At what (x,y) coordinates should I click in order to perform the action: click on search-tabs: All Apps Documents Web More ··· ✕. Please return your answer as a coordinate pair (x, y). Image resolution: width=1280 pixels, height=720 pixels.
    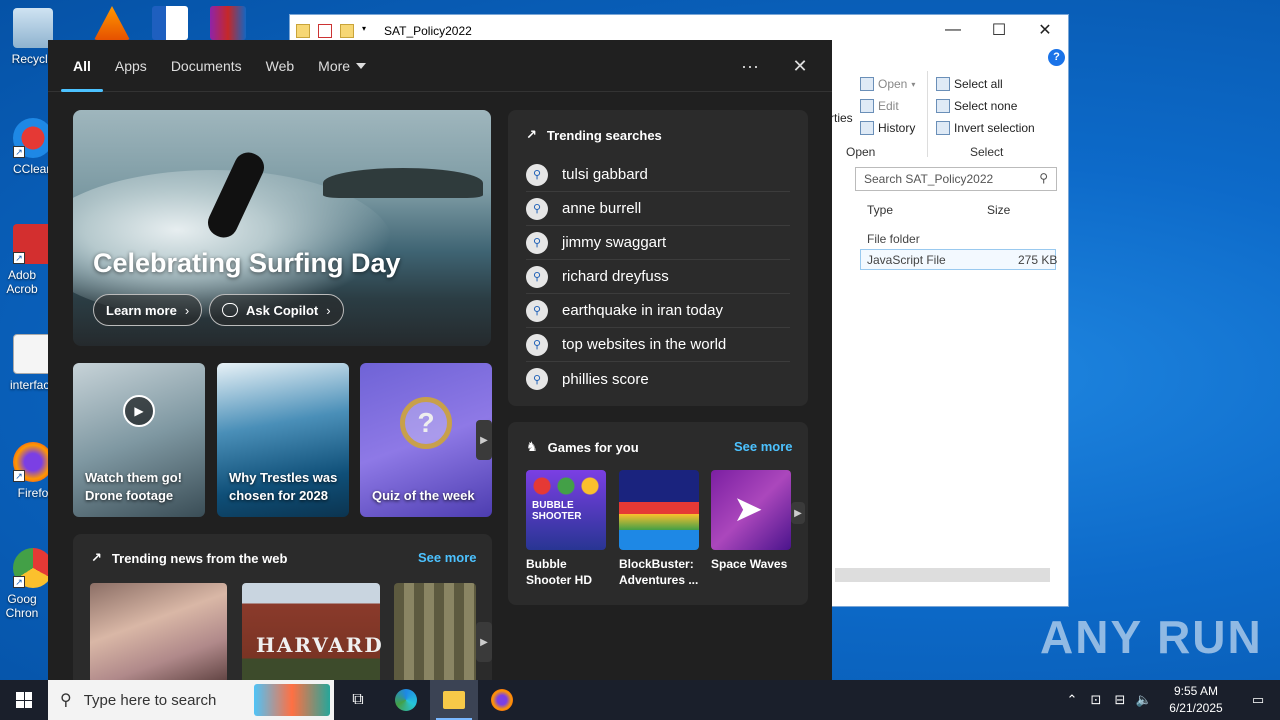
    Looking at the image, I should click on (440, 66).